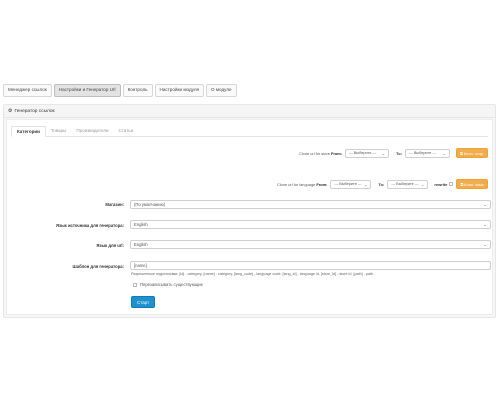 The width and height of the screenshot is (500, 400). What do you see at coordinates (10, 111) in the screenshot?
I see `generator-icon: ⚙` at bounding box center [10, 111].